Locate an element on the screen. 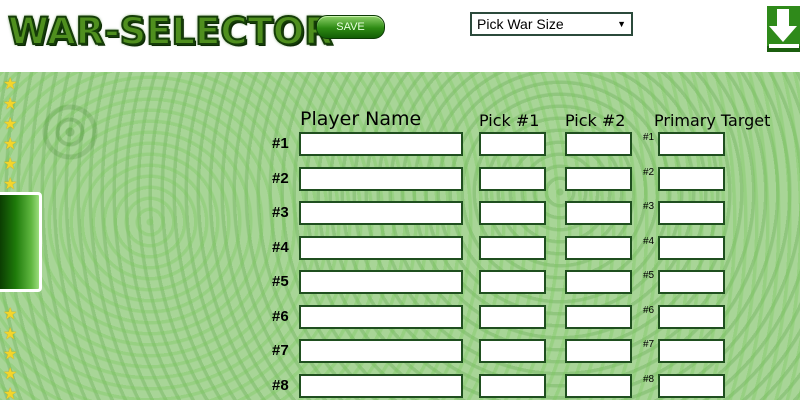 This screenshot has height=400, width=800. row-label: #7 is located at coordinates (280, 350).